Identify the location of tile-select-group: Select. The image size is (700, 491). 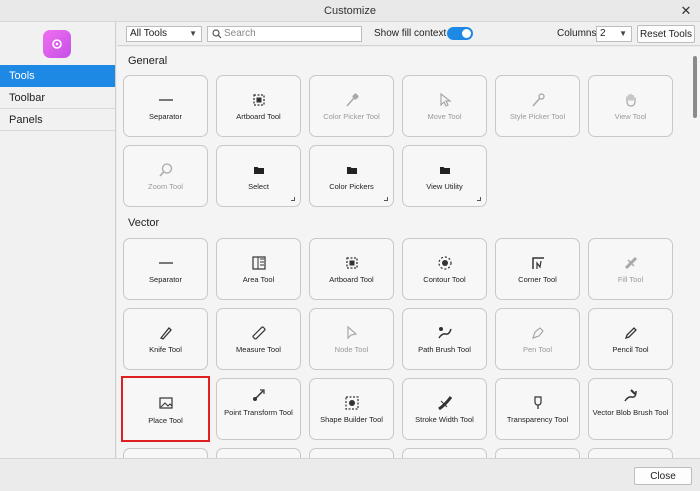
(258, 176).